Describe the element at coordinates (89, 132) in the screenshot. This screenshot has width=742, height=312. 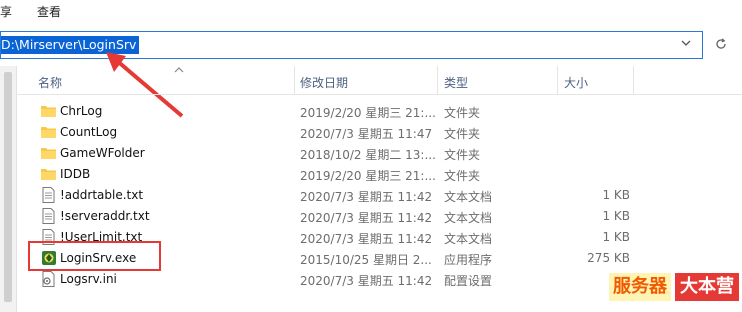
I see `file-name: CountLog` at that location.